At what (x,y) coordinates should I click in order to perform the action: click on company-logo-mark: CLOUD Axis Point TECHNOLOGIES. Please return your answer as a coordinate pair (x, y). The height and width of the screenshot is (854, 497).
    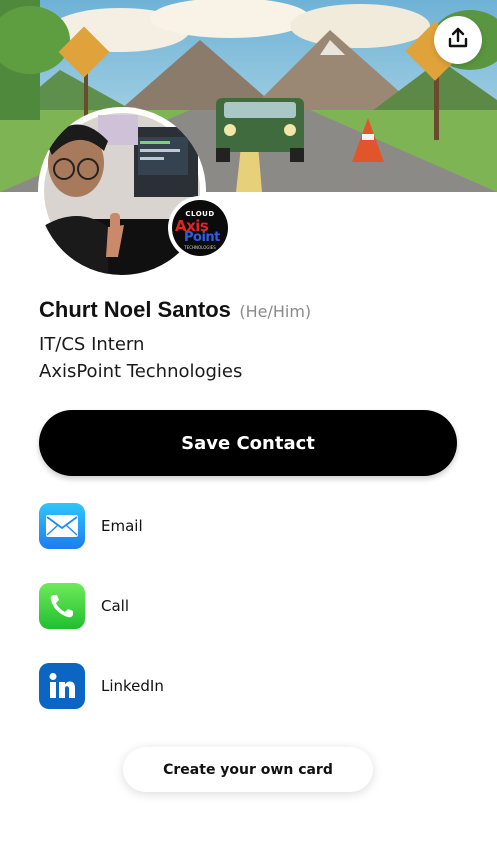
    Looking at the image, I should click on (200, 228).